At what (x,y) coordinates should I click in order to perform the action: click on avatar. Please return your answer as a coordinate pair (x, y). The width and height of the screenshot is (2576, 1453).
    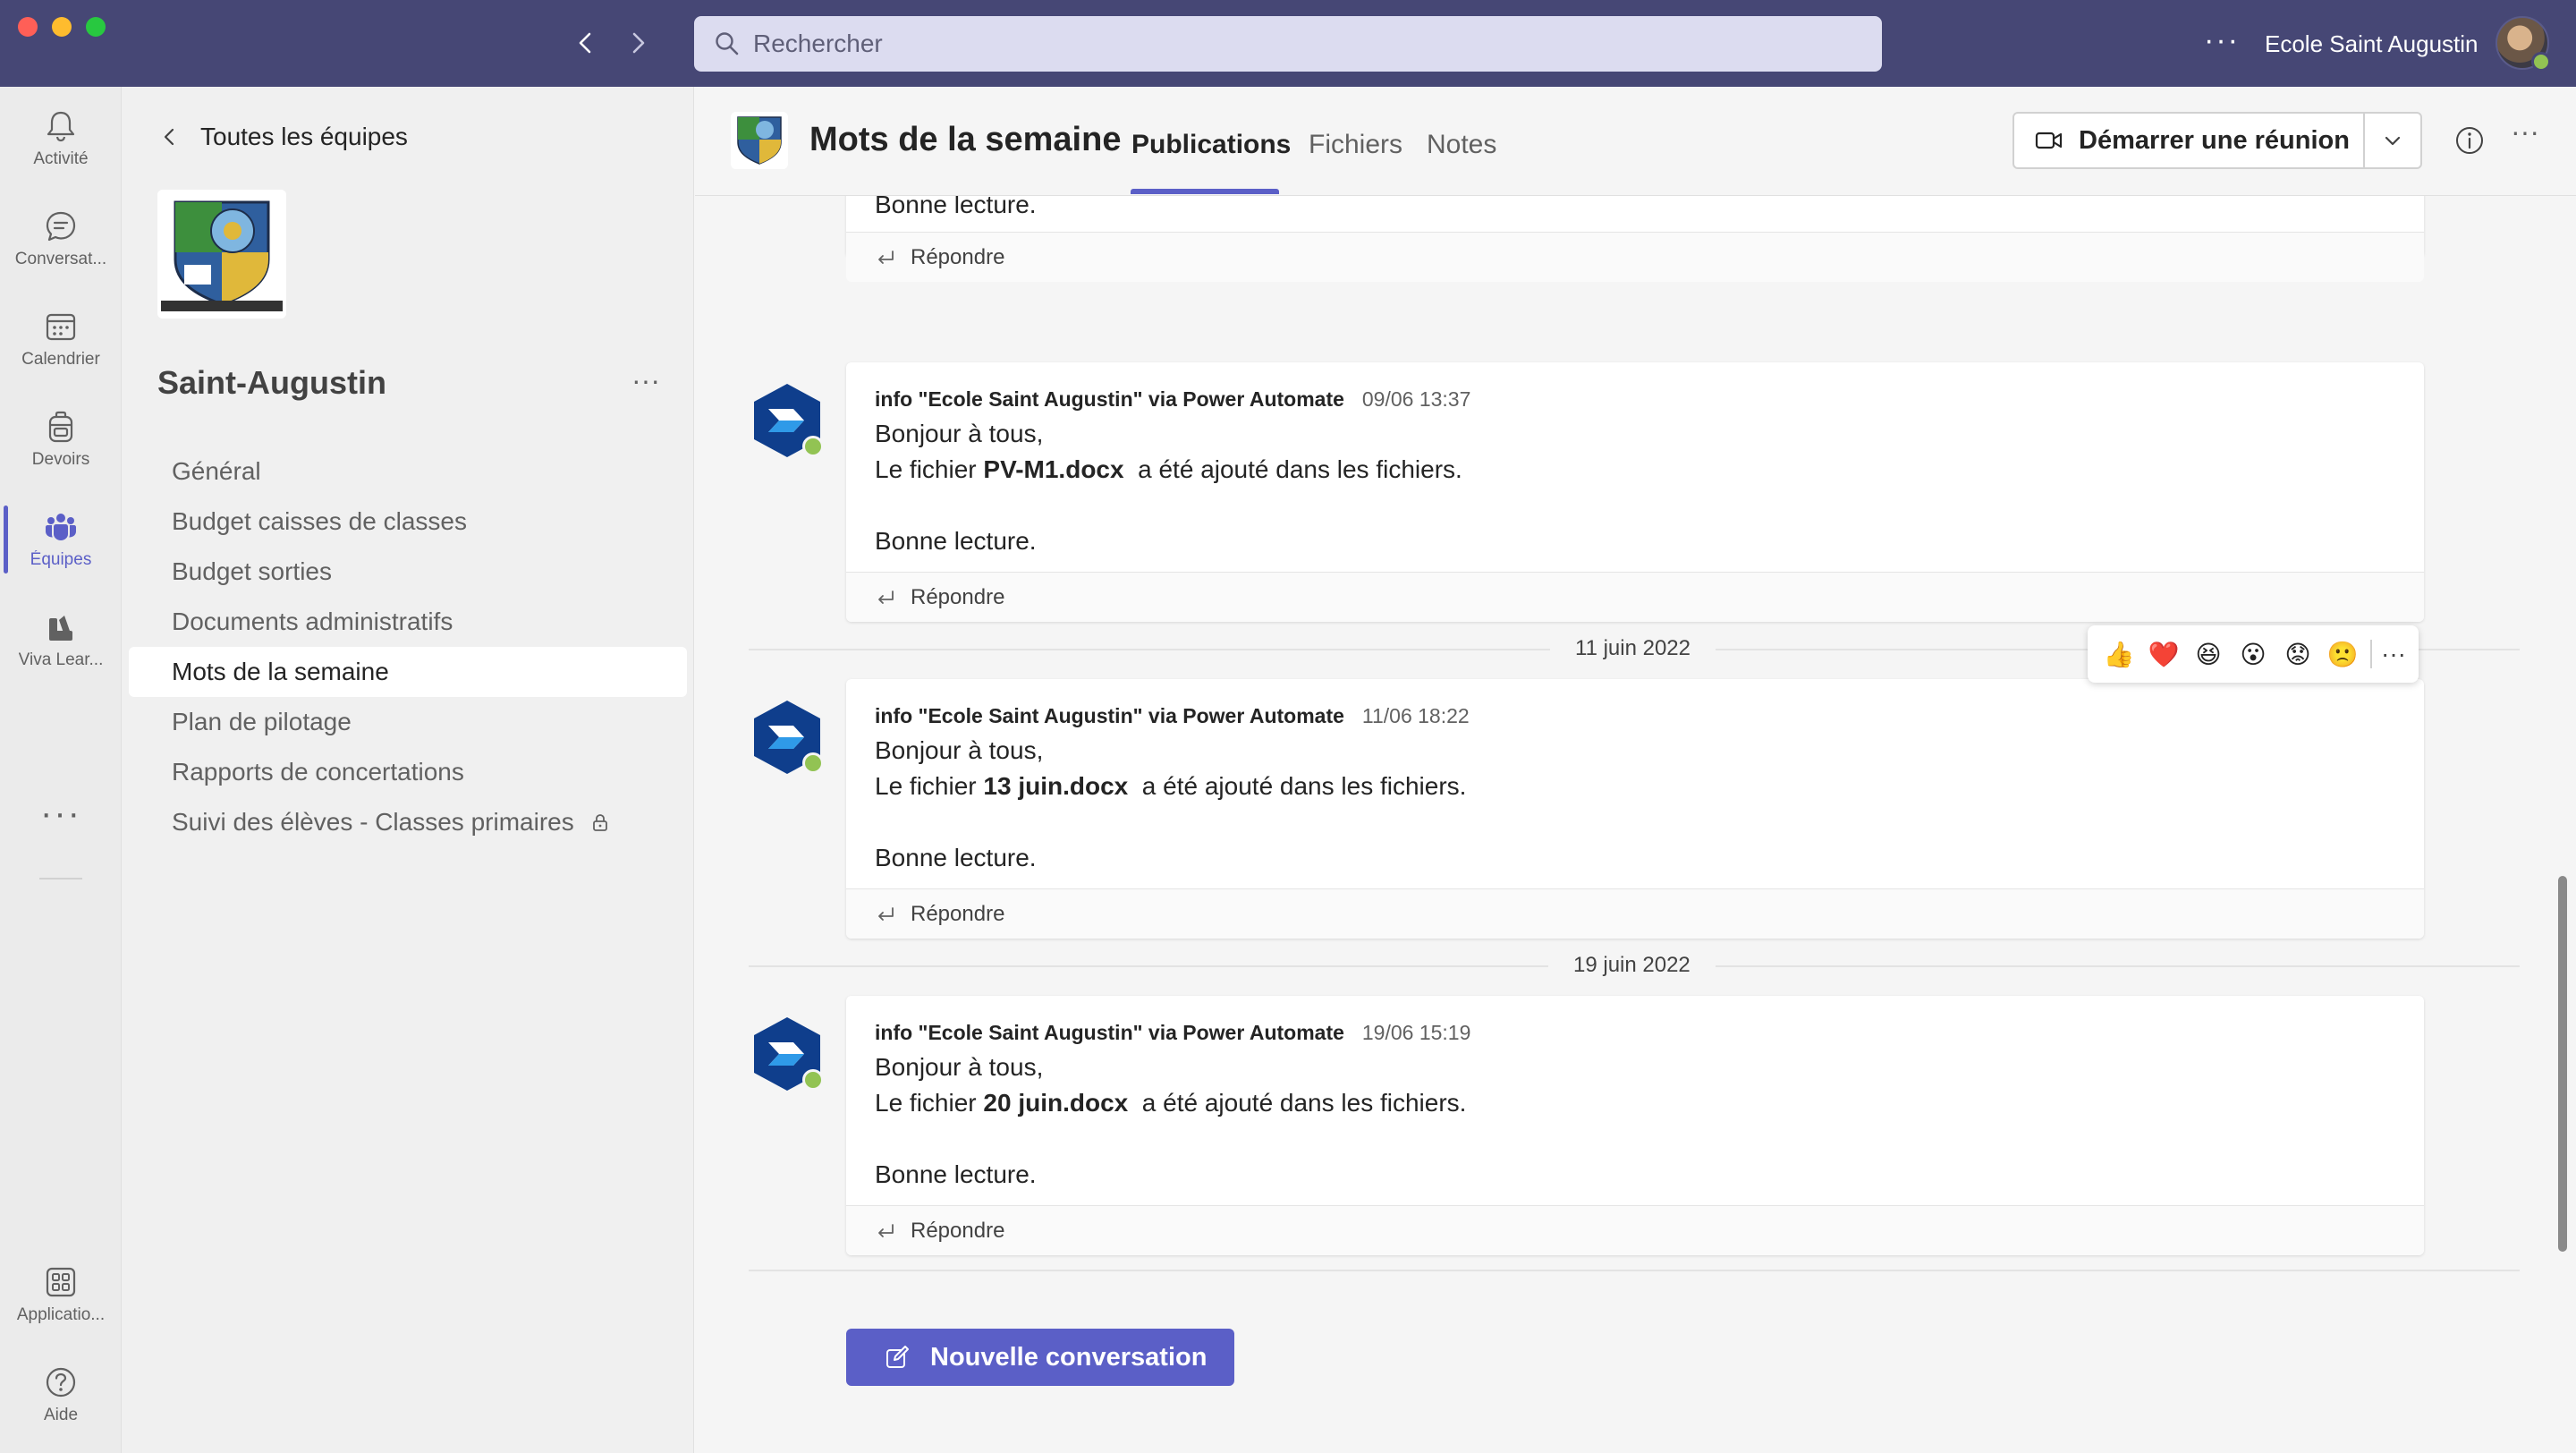
    Looking at the image, I should click on (2523, 44).